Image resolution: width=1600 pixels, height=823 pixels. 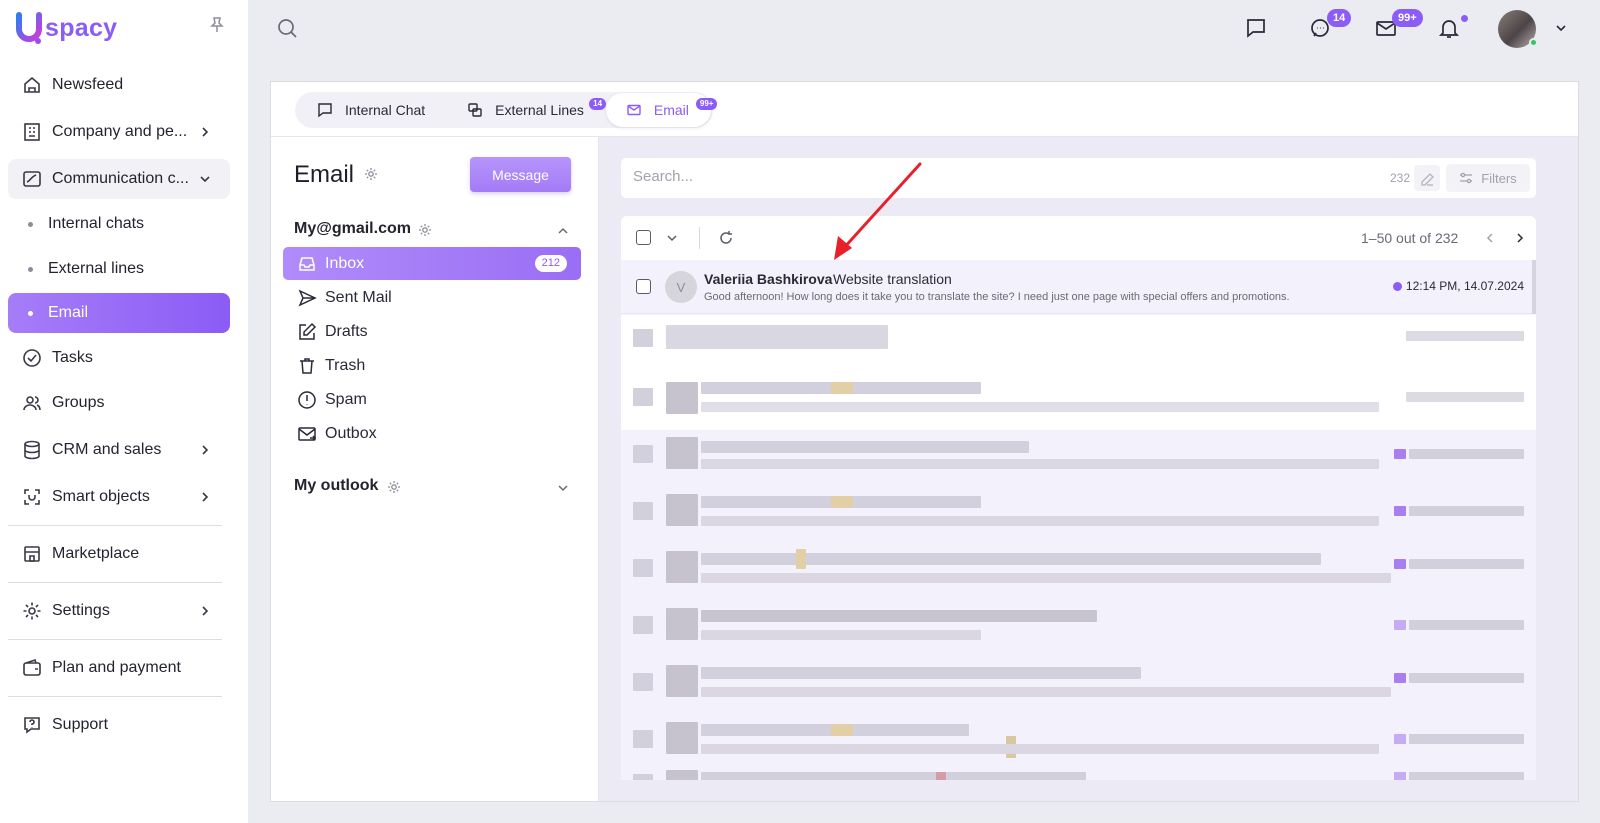 I want to click on sidebar-item-label: Internal chats, so click(x=96, y=223).